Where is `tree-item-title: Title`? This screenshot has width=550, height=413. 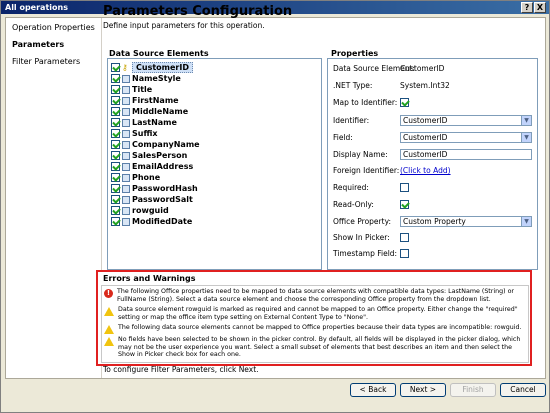 tree-item-title: Title is located at coordinates (131, 89).